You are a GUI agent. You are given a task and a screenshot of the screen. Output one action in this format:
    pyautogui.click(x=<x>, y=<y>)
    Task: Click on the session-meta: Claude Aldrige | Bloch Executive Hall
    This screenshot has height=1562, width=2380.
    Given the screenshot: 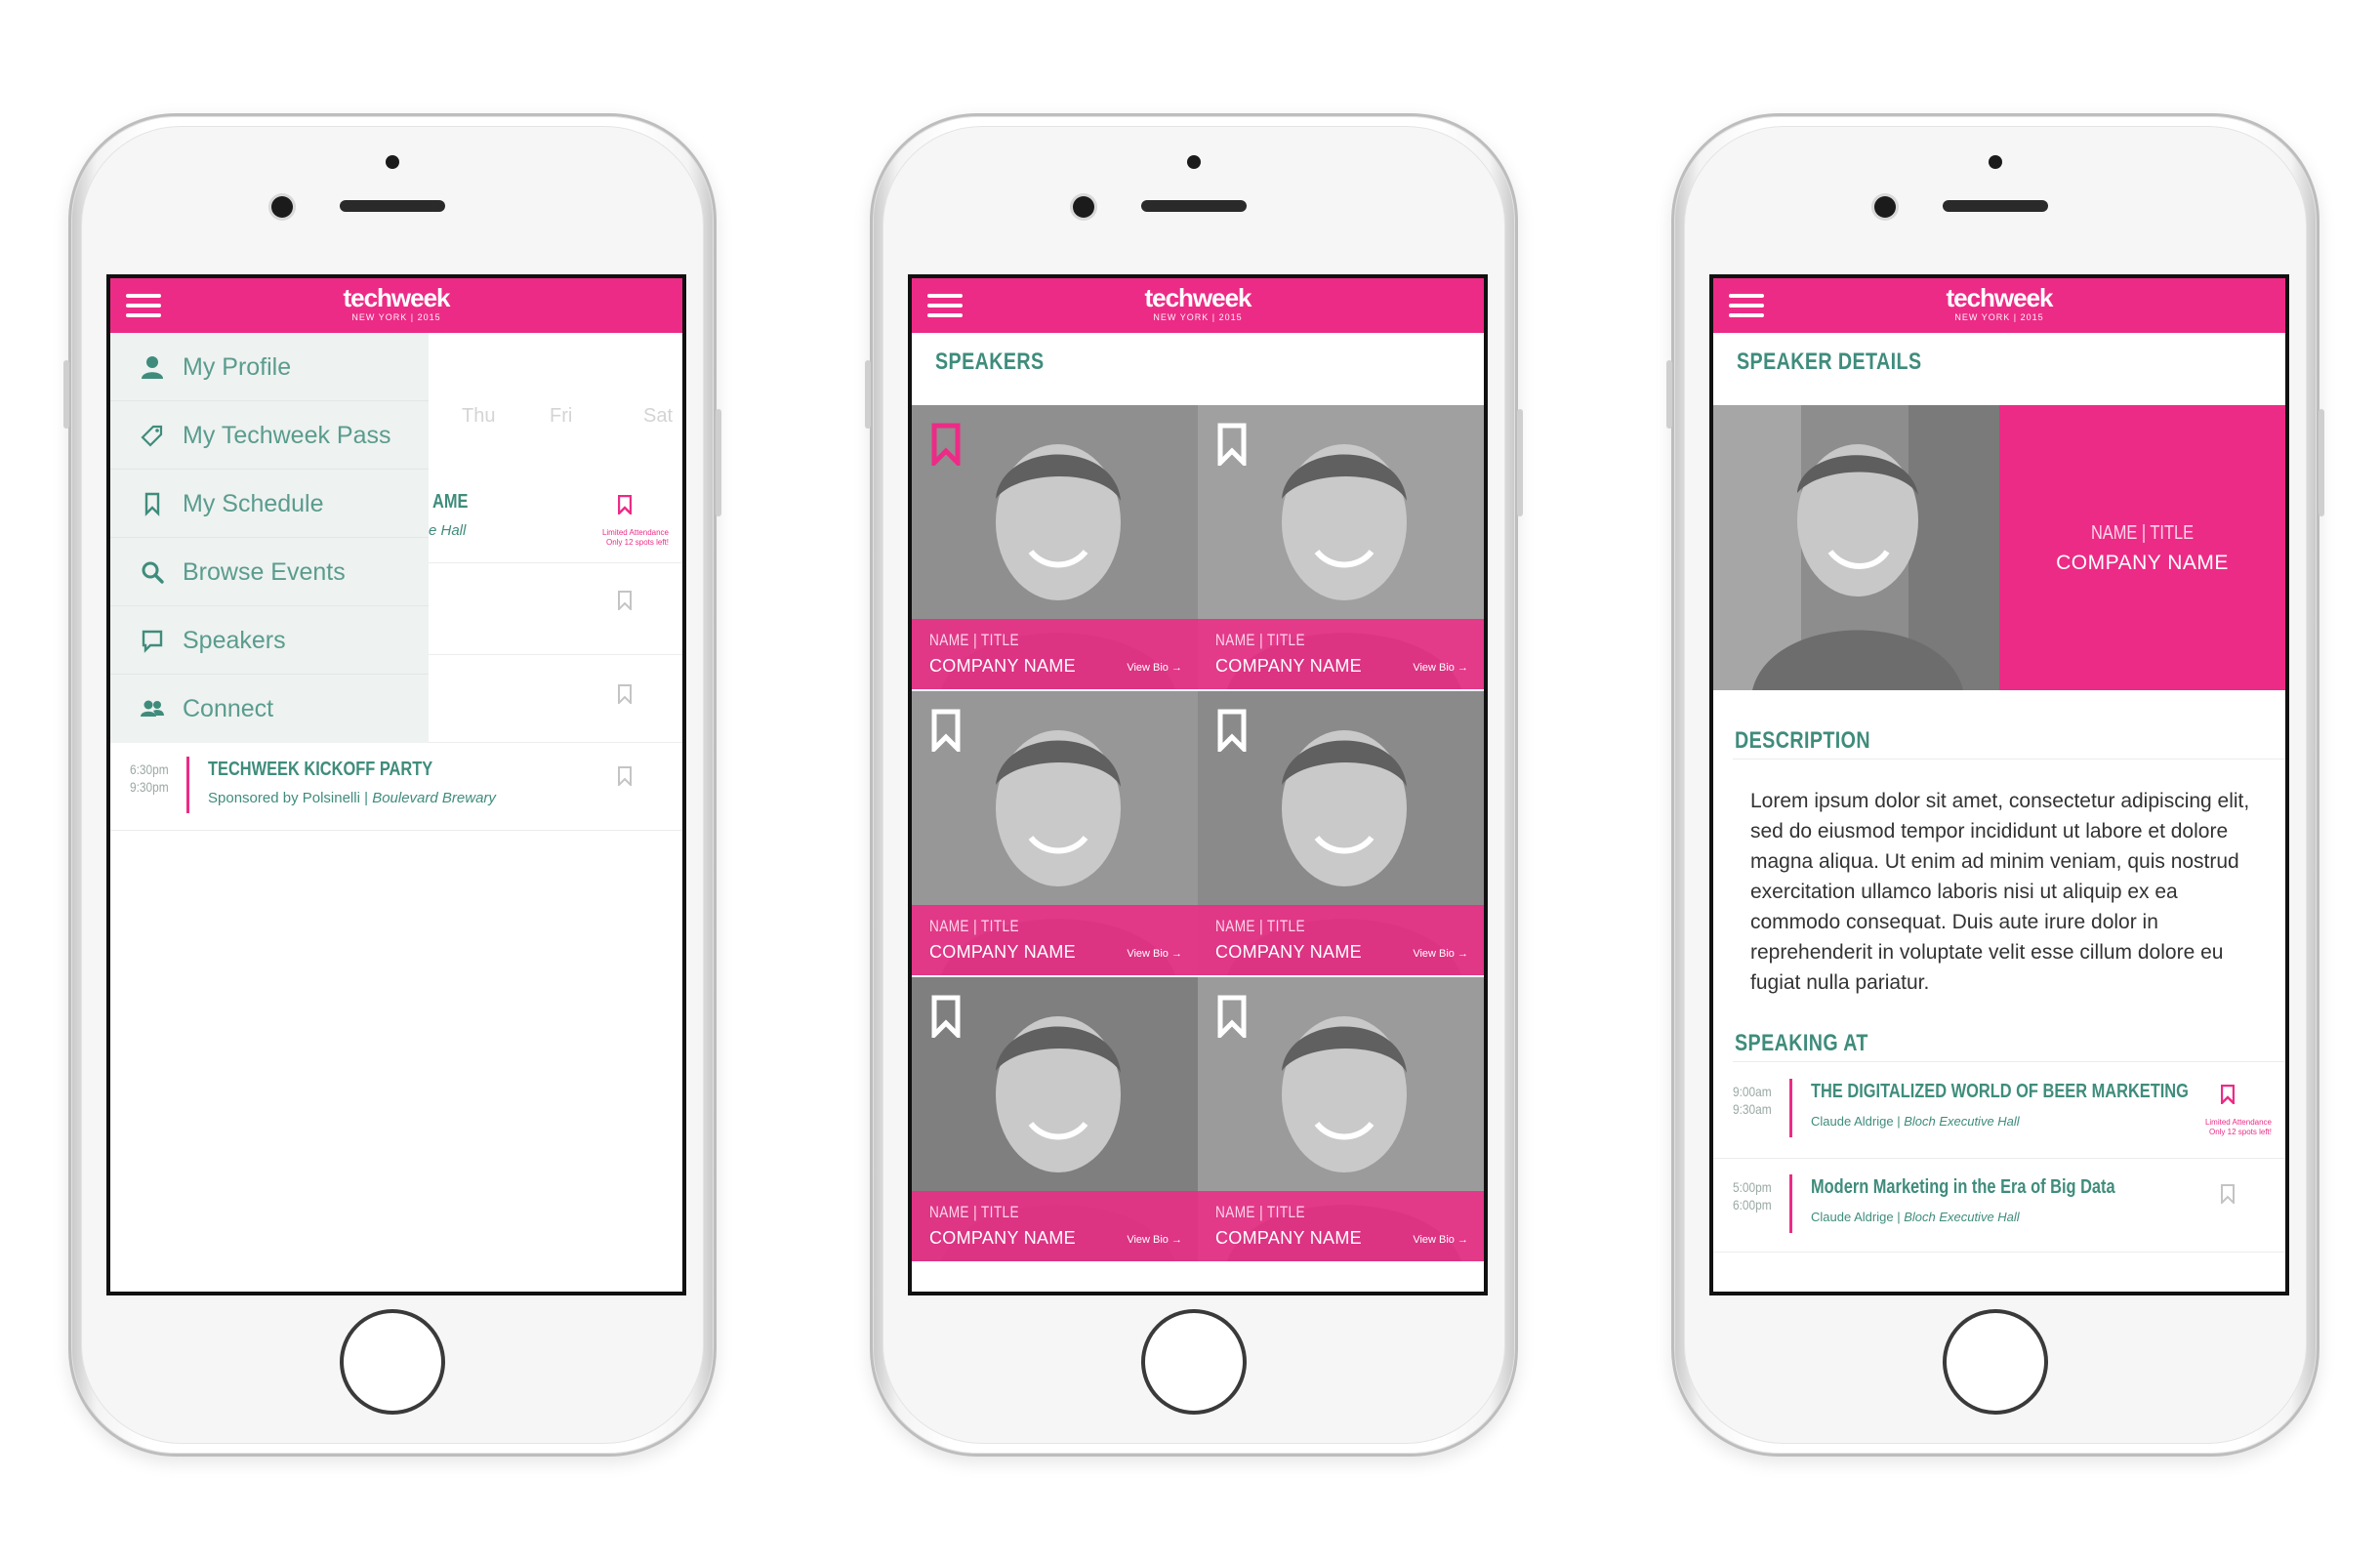 What is the action you would take?
    pyautogui.click(x=1915, y=1121)
    